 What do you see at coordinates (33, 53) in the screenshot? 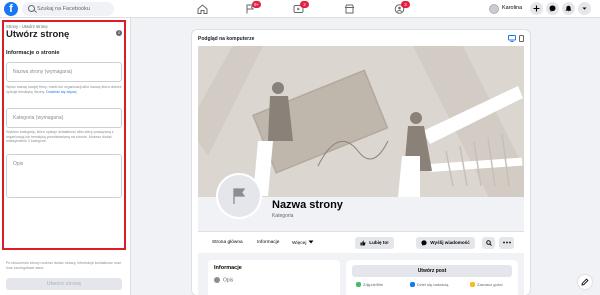
I see `section-title: Informacje o stronie` at bounding box center [33, 53].